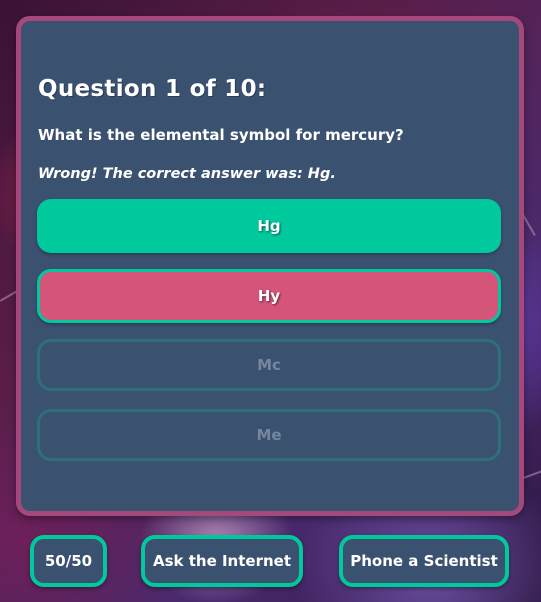 The height and width of the screenshot is (602, 541). I want to click on fifty-fifty-button: 50/50, so click(68, 561).